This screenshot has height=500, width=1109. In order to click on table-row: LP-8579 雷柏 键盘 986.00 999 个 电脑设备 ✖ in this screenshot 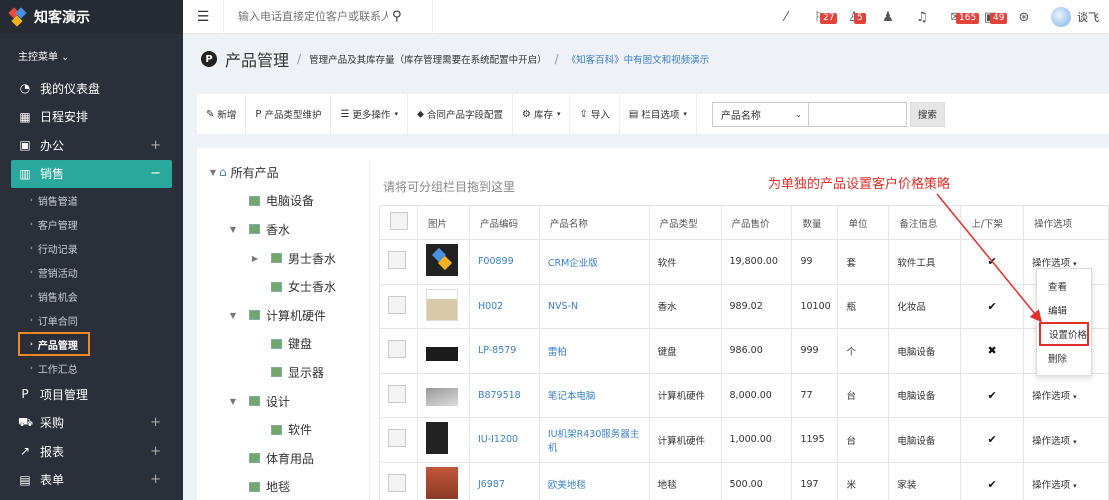, I will do `click(744, 351)`.